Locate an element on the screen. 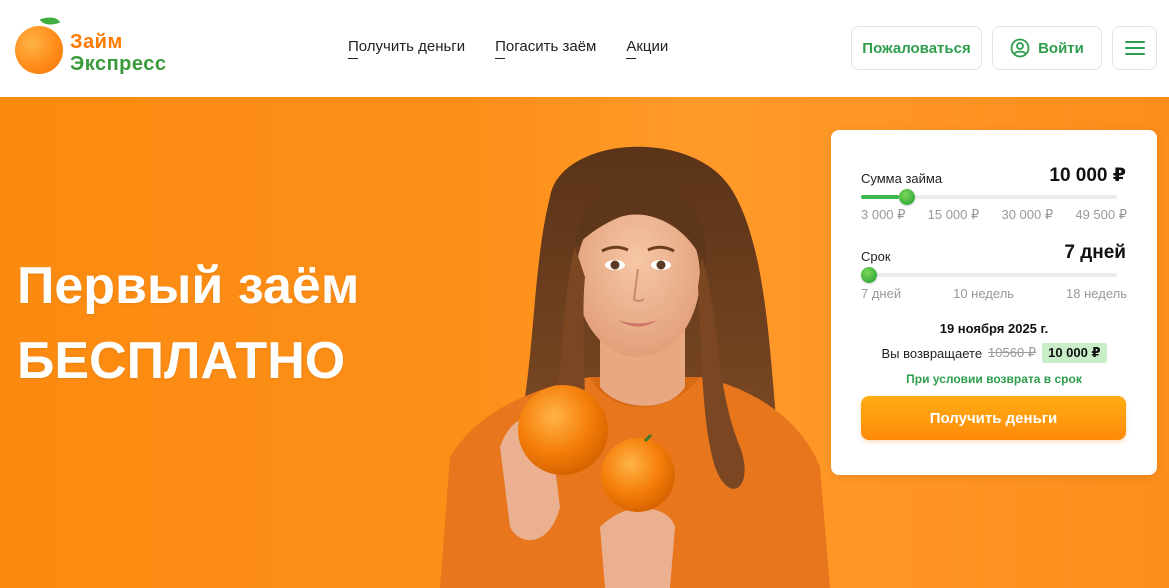  logo-text-line2: Экспресс is located at coordinates (118, 64).